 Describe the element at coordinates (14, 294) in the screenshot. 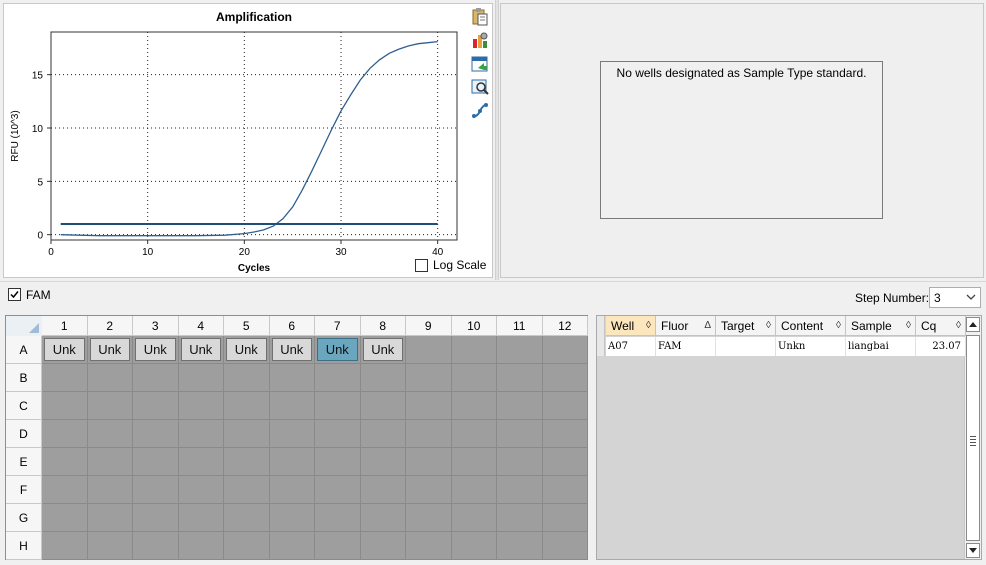

I see `fam-checkbox` at that location.